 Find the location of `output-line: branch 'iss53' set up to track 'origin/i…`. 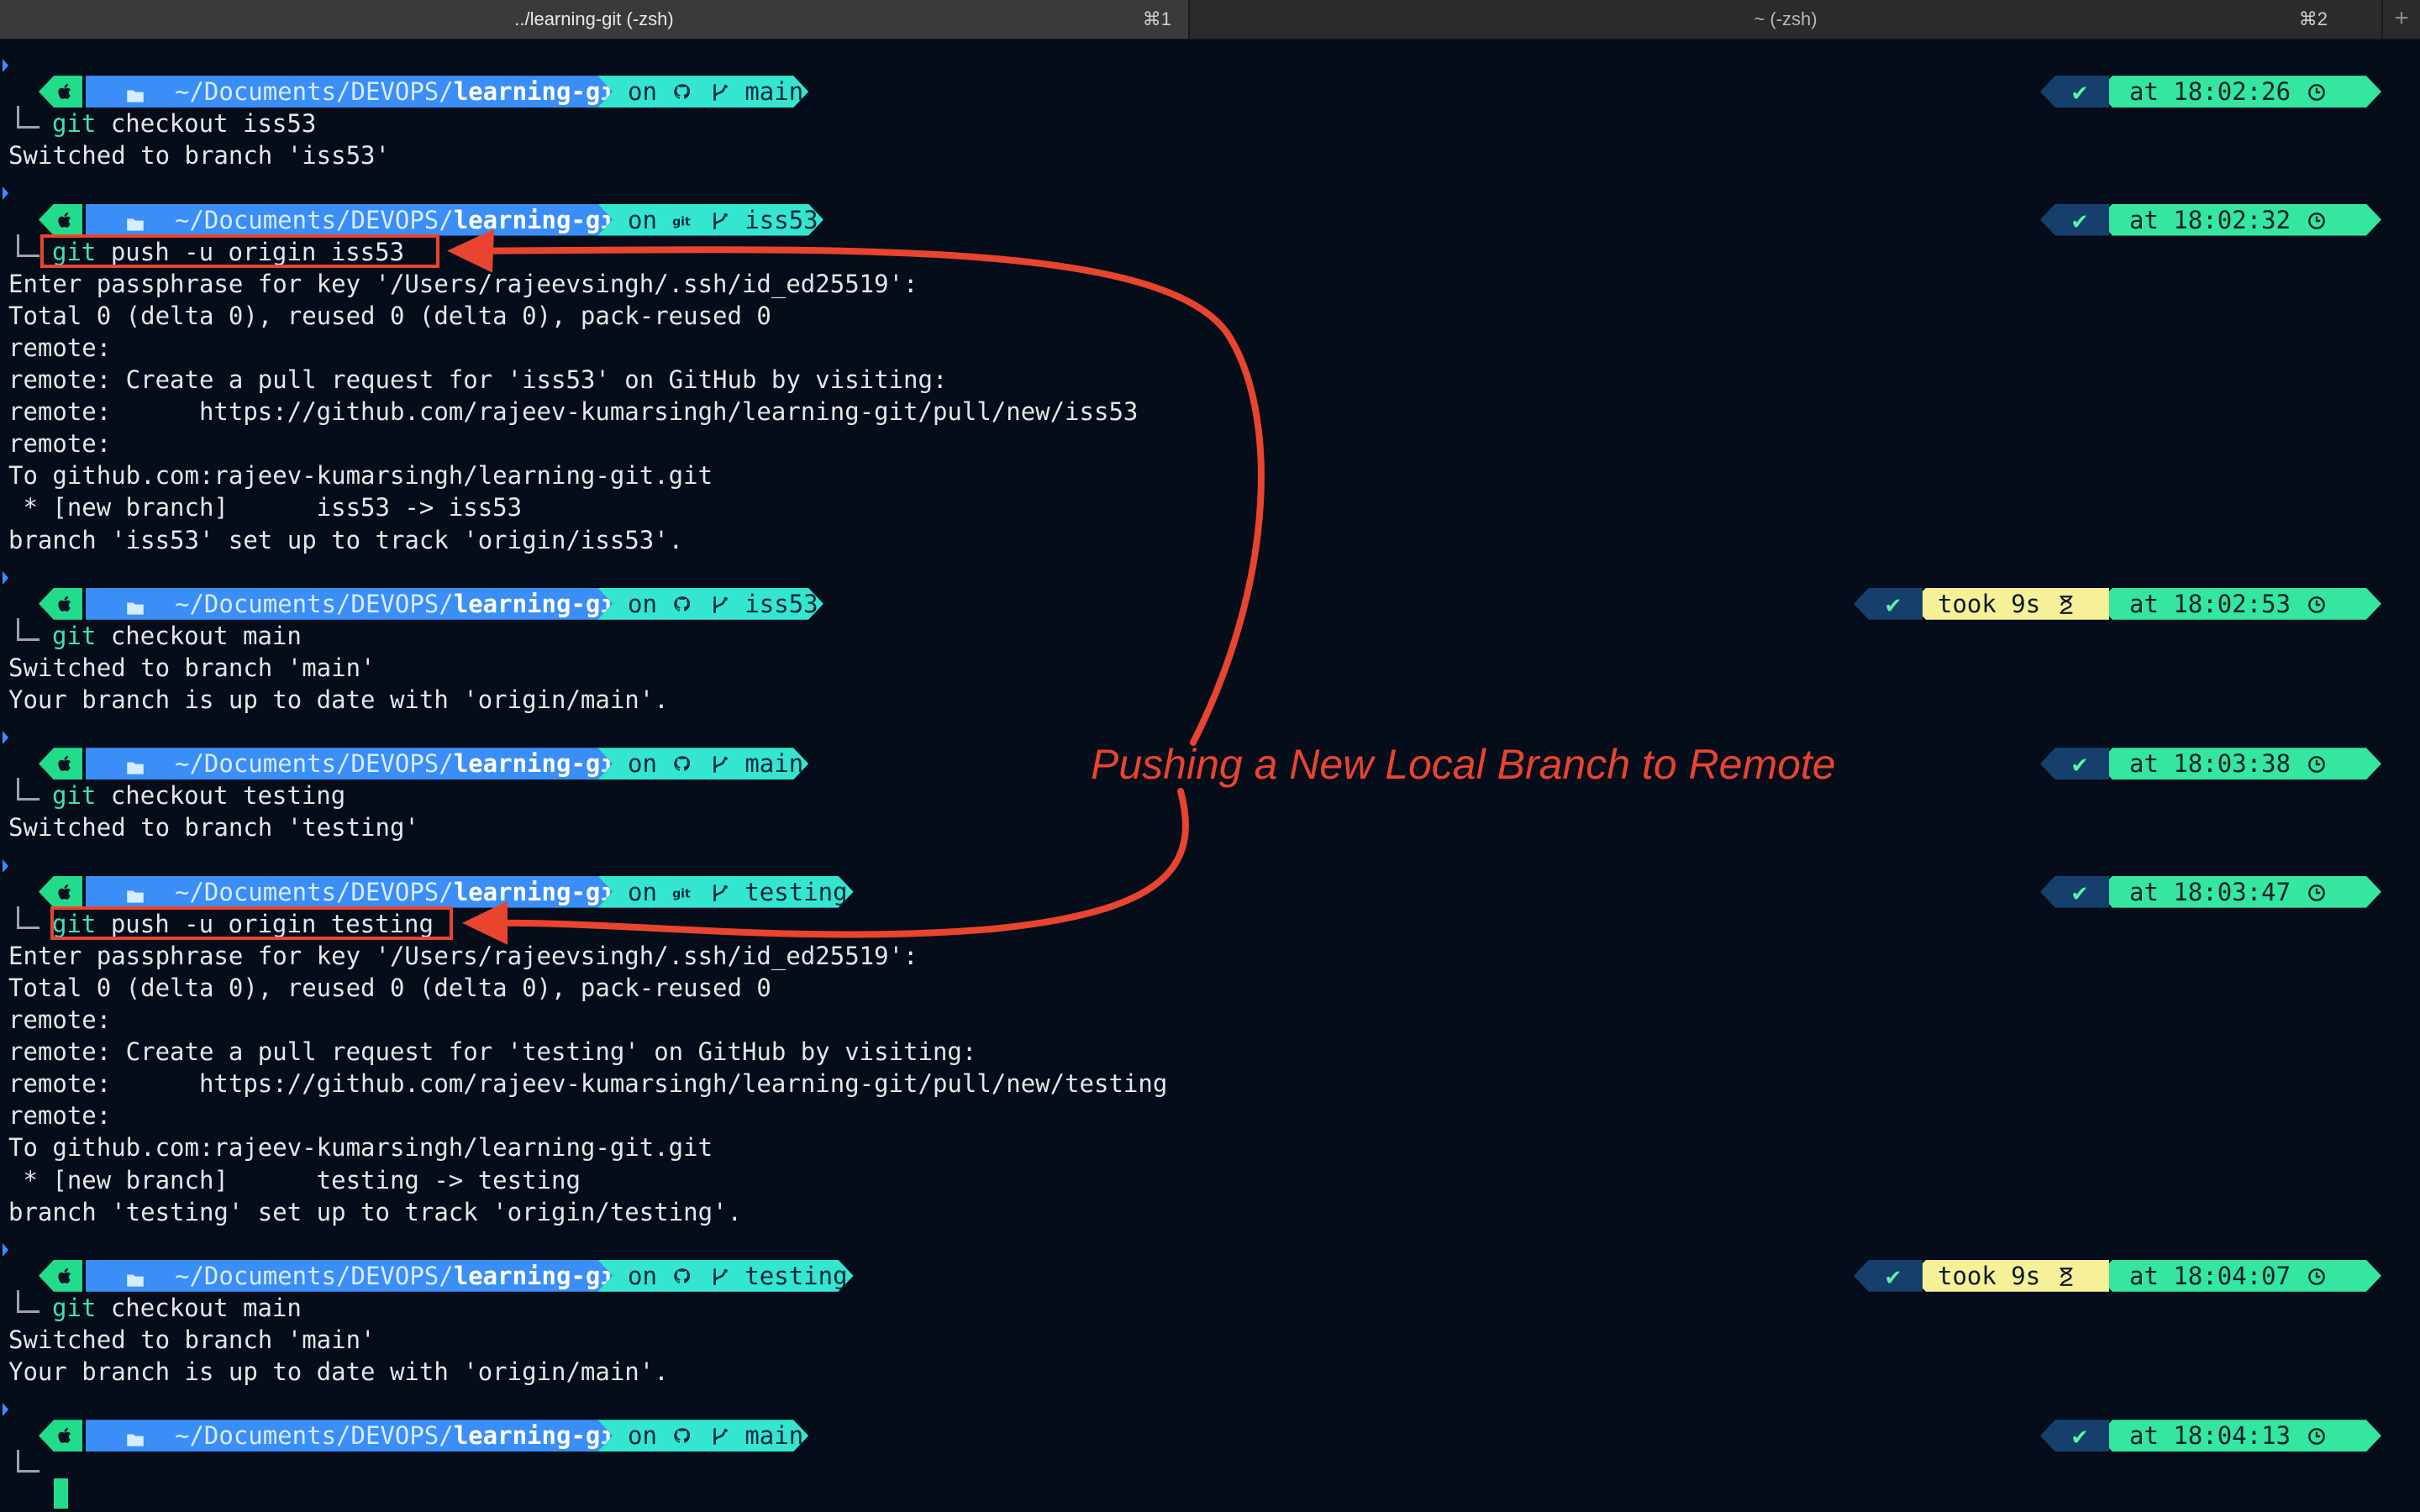

output-line: branch 'iss53' set up to track 'origin/i… is located at coordinates (346, 539).